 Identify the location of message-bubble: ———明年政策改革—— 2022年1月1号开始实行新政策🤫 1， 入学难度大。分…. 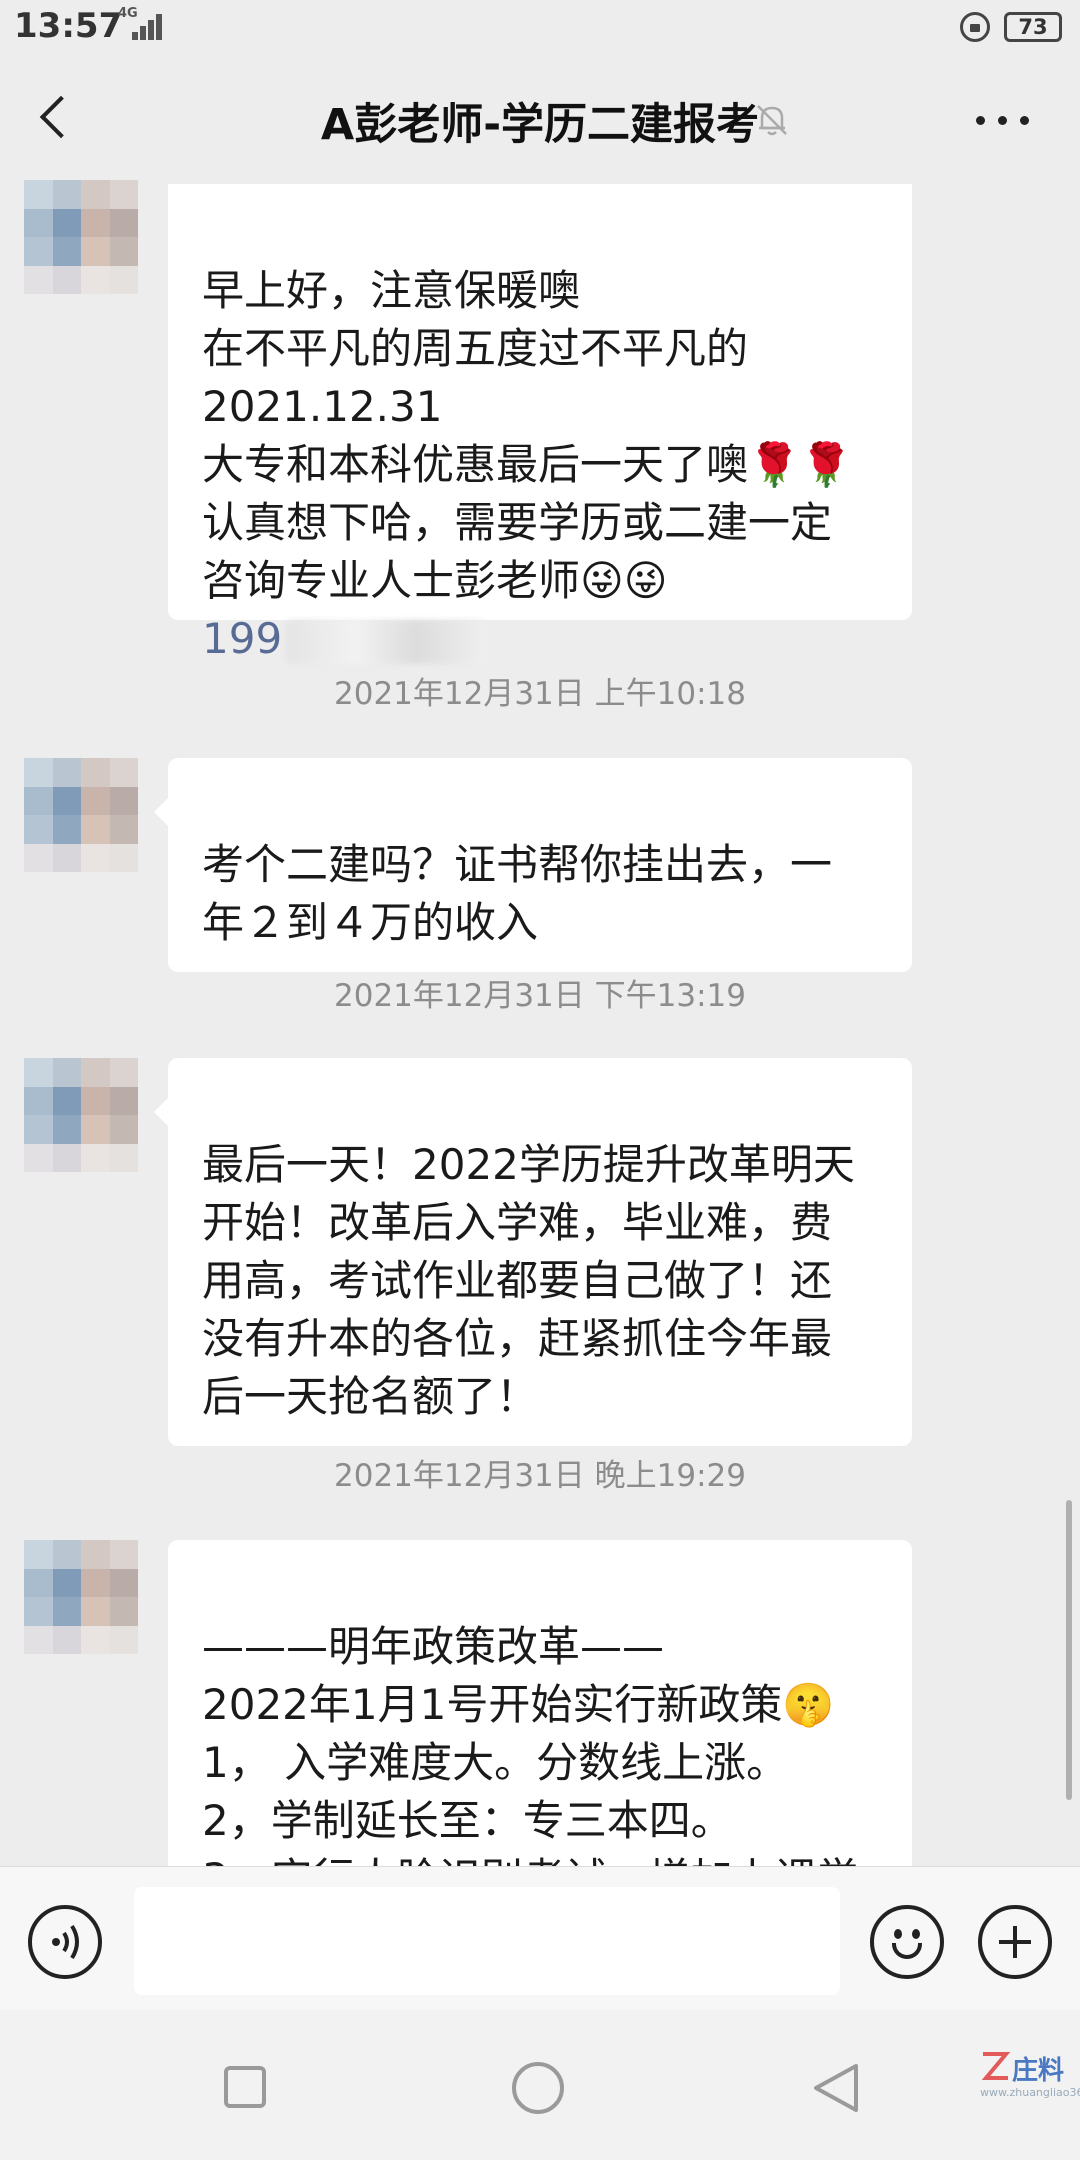
(540, 1703).